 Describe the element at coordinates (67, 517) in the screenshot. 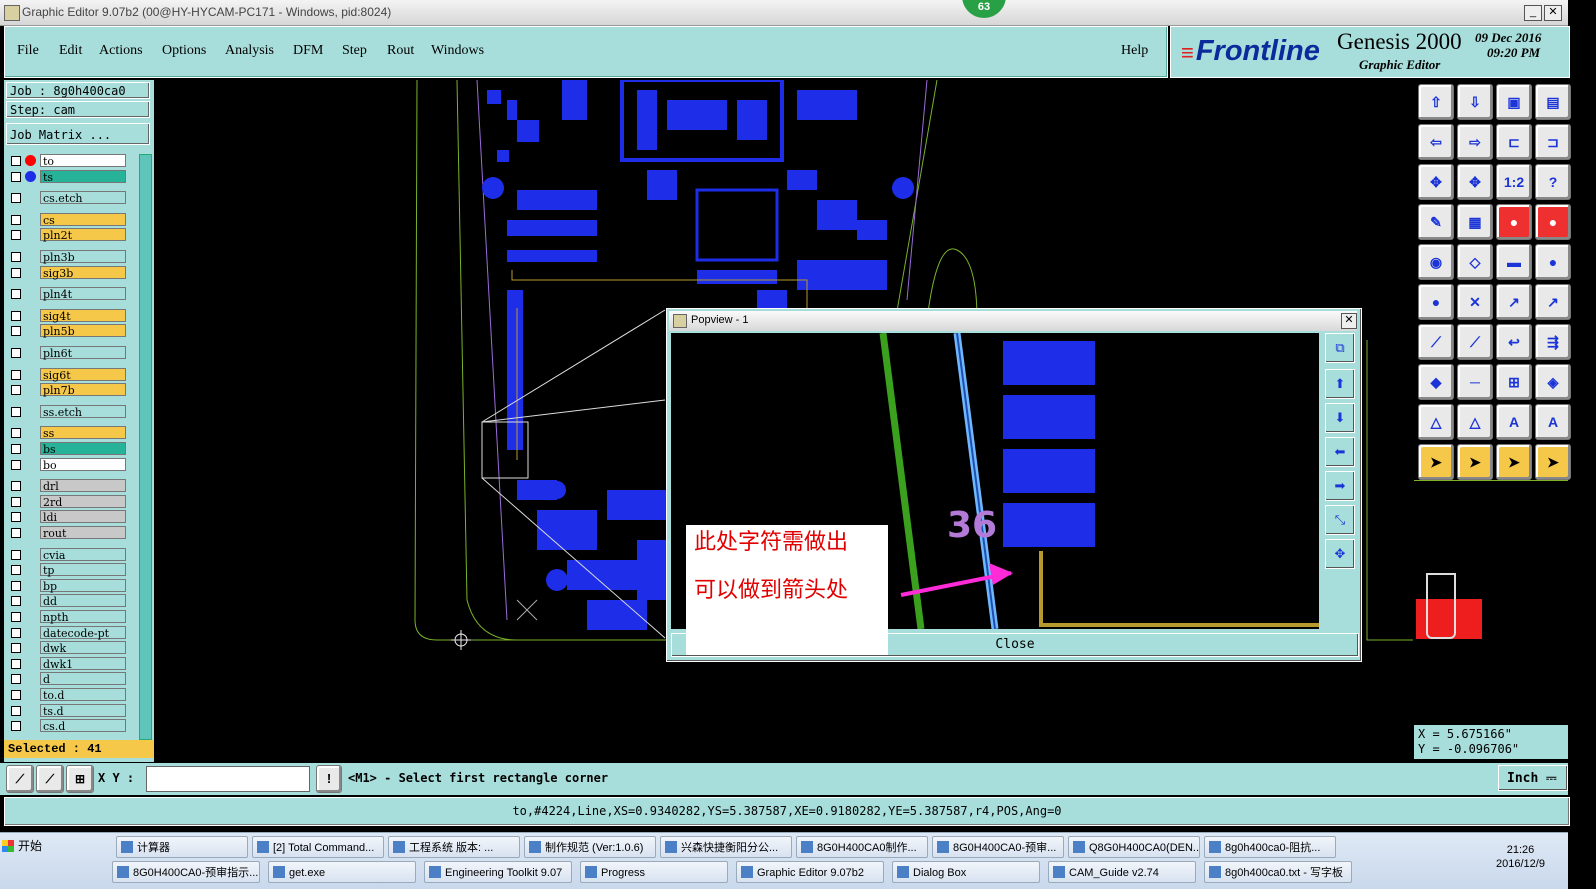

I see `layer-row: ldi` at that location.